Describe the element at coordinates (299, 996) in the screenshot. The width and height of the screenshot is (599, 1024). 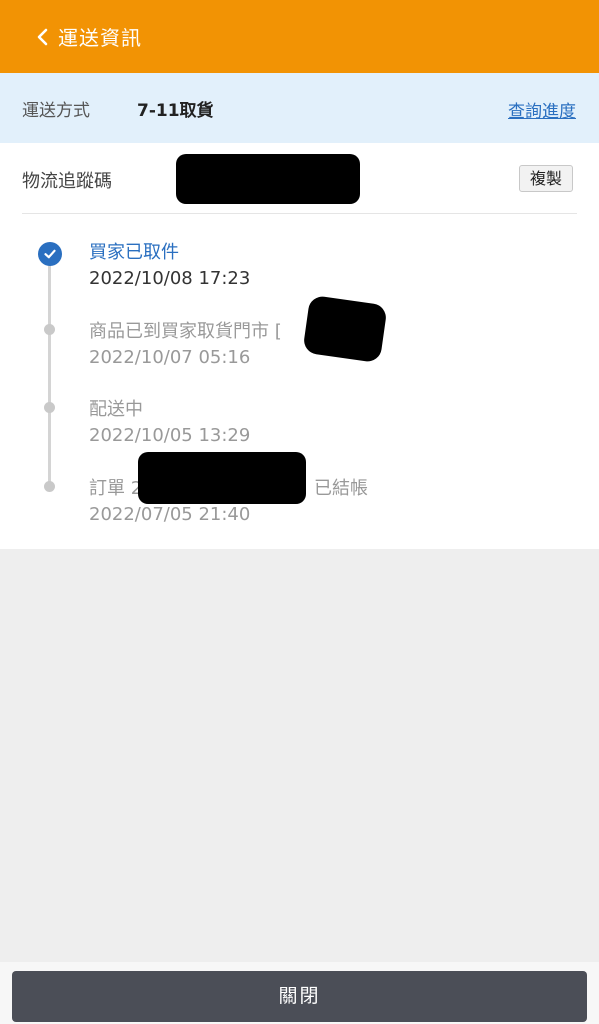
I see `close-button: 關閉` at that location.